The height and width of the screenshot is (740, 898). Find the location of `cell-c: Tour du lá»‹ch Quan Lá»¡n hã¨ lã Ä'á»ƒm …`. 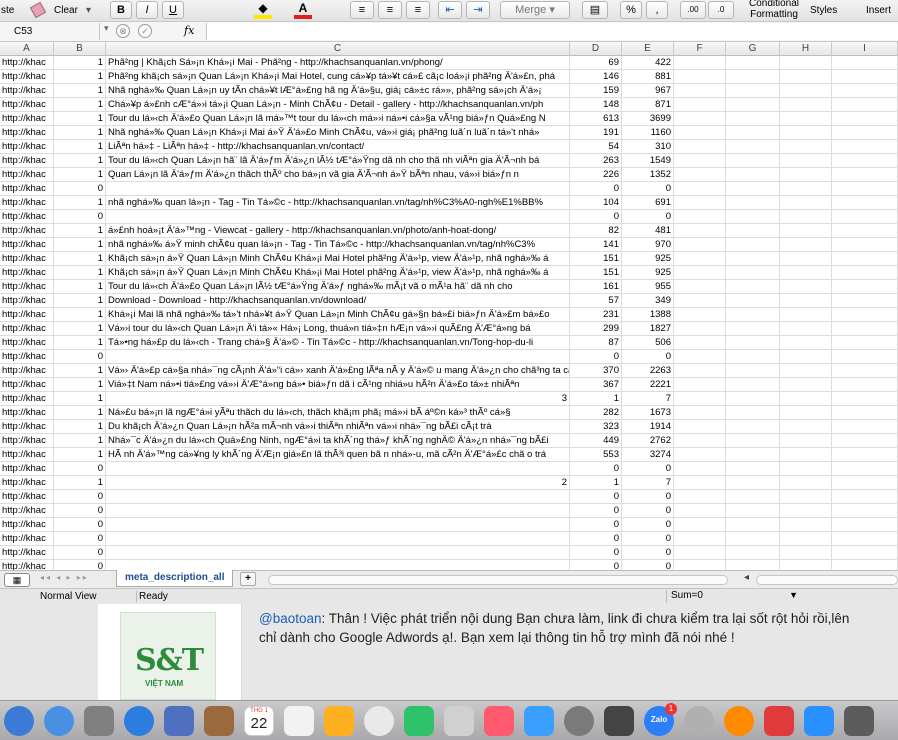

cell-c: Tour du lá»‹ch Quan Lá»¡n hã¨ lã Ä'á»ƒm … is located at coordinates (338, 161).